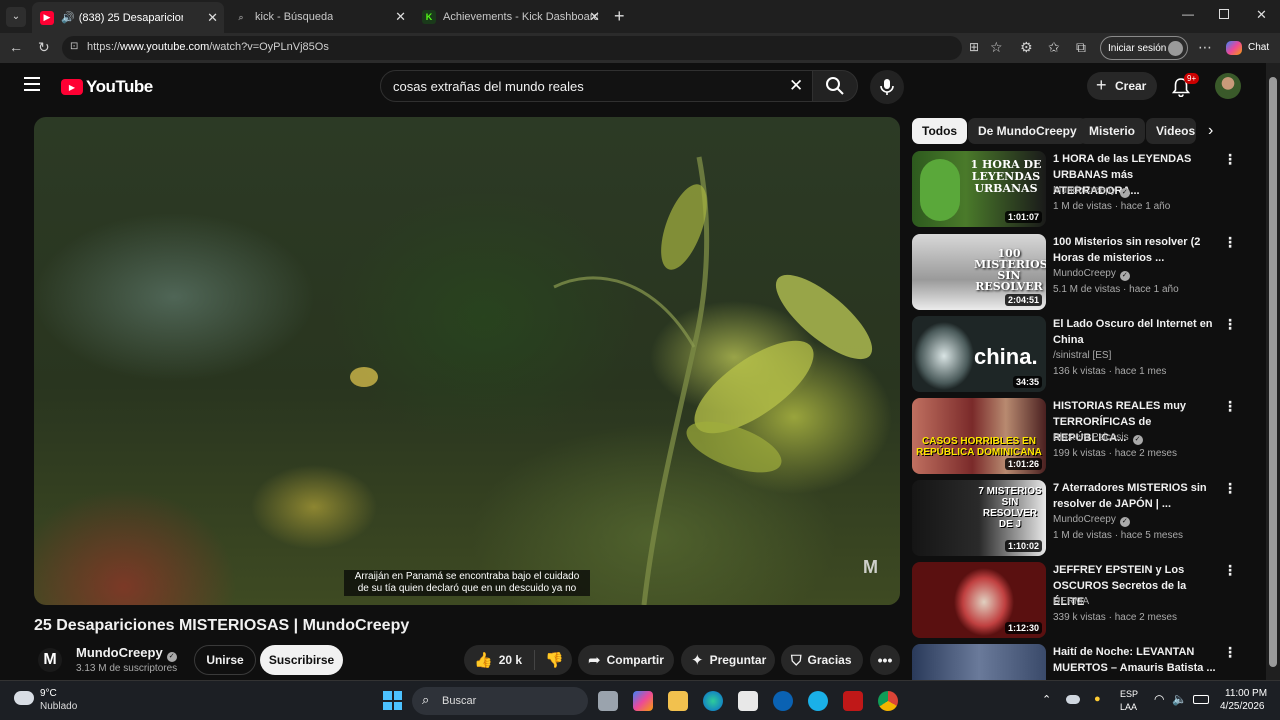  What do you see at coordinates (1131, 86) in the screenshot?
I see `create-label: Crear` at bounding box center [1131, 86].